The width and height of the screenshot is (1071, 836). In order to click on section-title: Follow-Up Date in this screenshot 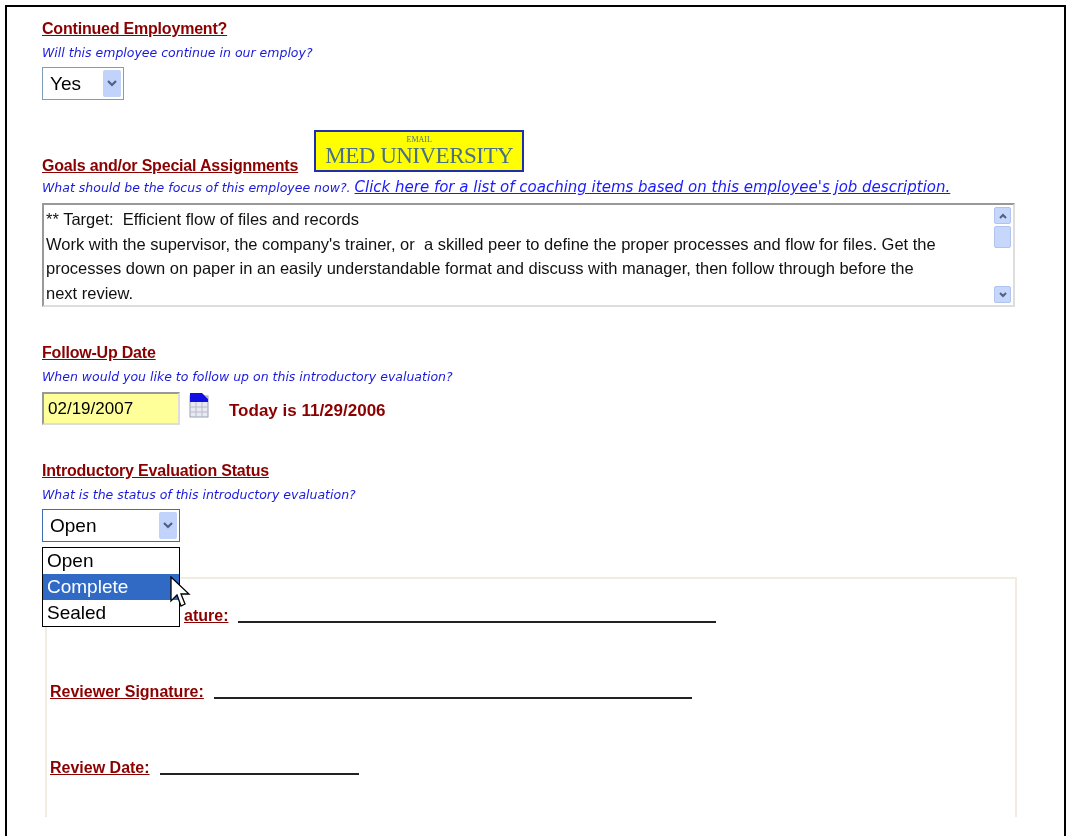, I will do `click(99, 353)`.